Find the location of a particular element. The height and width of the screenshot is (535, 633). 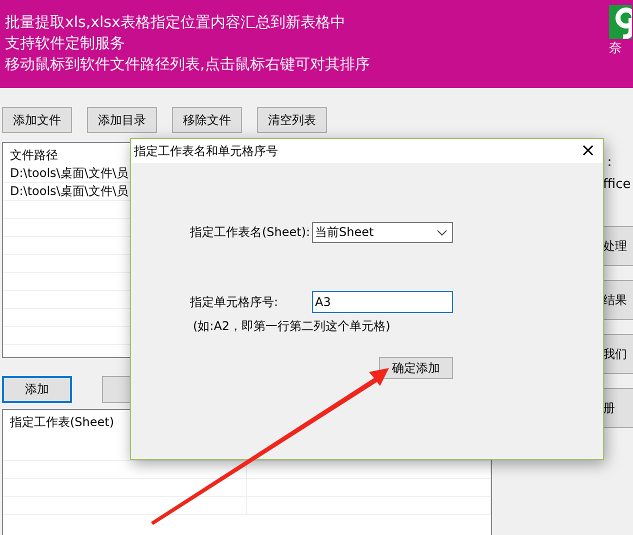

column-header: 文件路径 is located at coordinates (34, 155).